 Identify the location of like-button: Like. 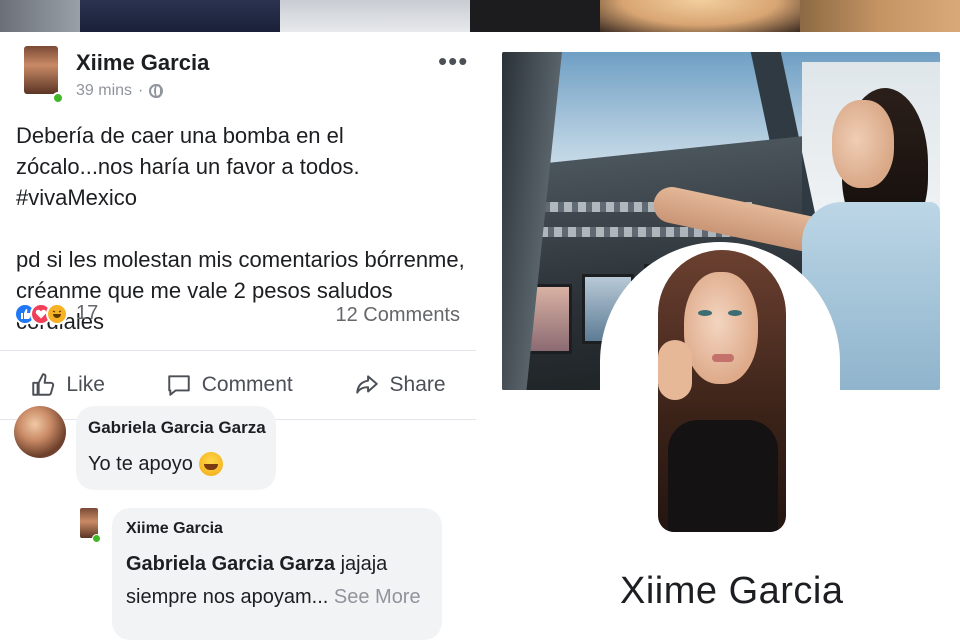
(67, 385).